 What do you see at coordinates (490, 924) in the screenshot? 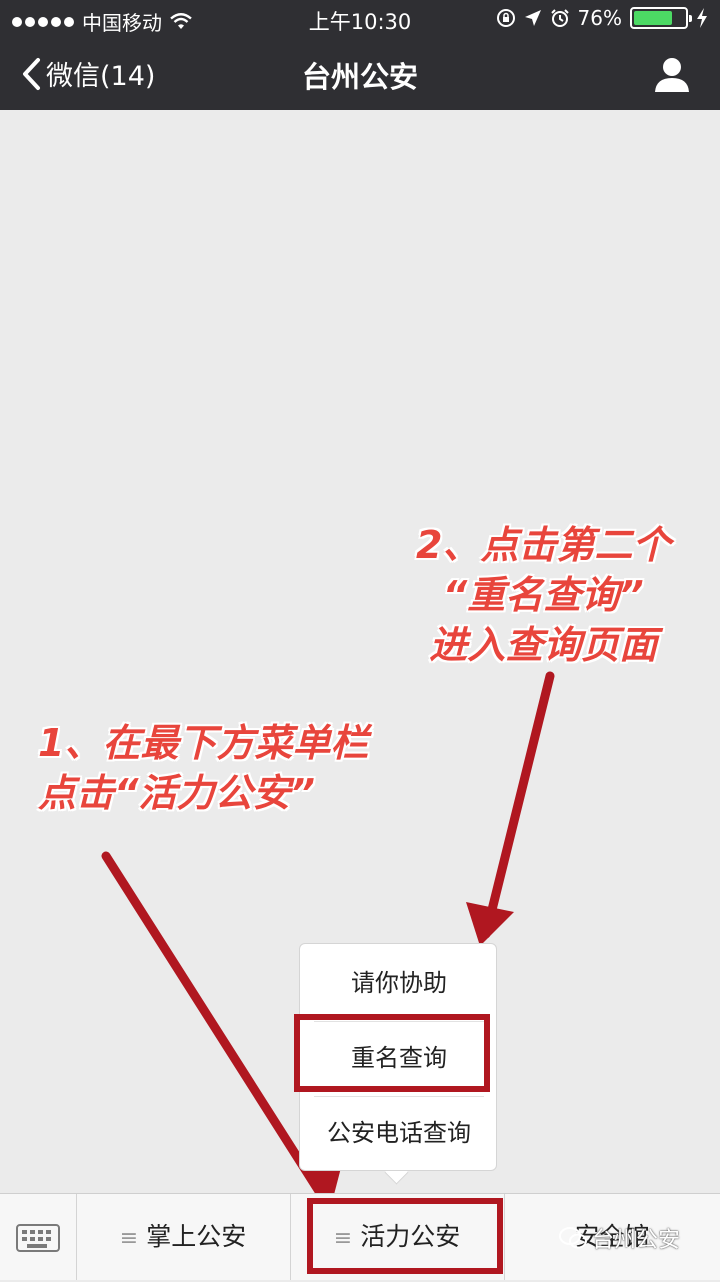
I see `arrow-to-menu-head` at bounding box center [490, 924].